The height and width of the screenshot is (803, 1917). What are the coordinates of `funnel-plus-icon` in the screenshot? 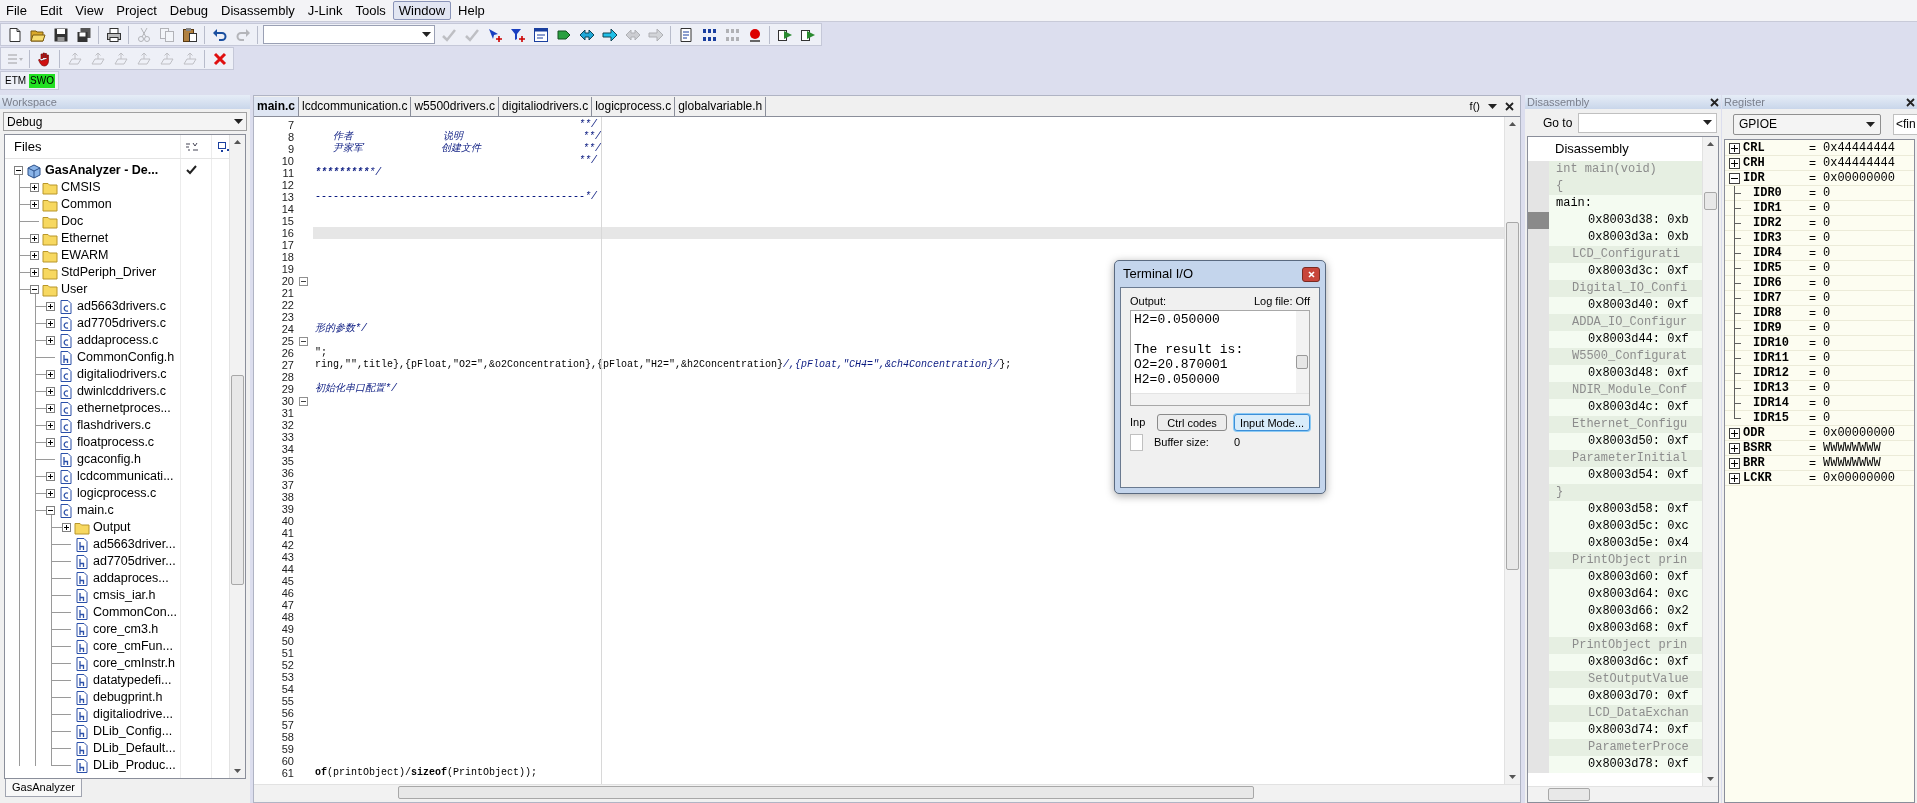 It's located at (517, 34).